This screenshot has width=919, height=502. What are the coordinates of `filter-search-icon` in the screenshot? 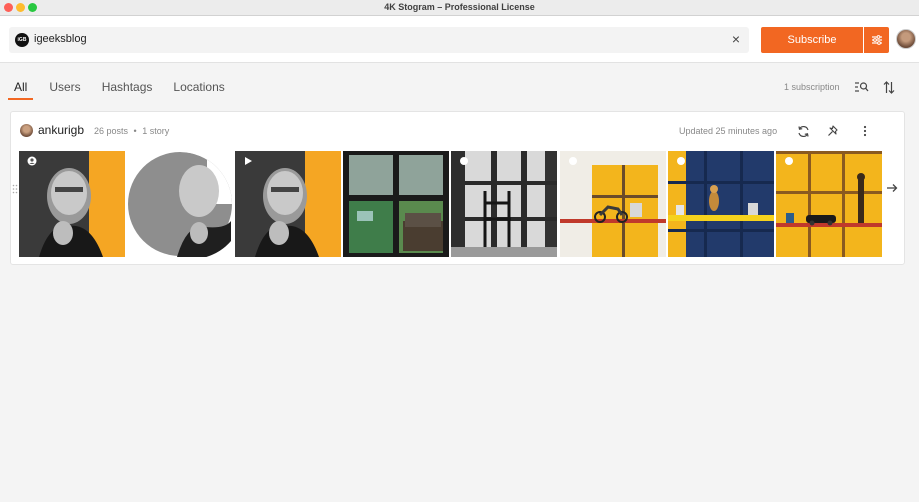 It's located at (861, 87).